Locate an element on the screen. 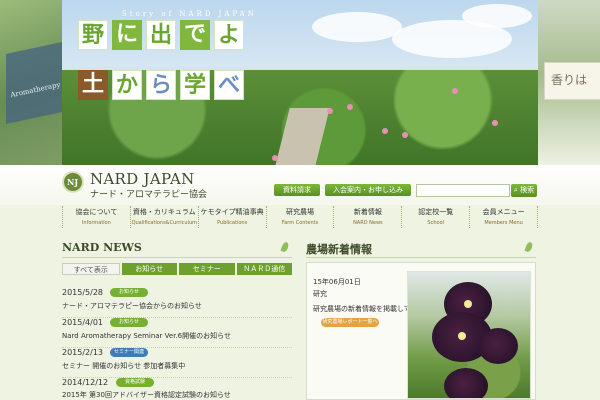  news-item: 2015/5/28 お知らせ ナード・アロマテラピー協会からのお知らせ is located at coordinates (177, 303).